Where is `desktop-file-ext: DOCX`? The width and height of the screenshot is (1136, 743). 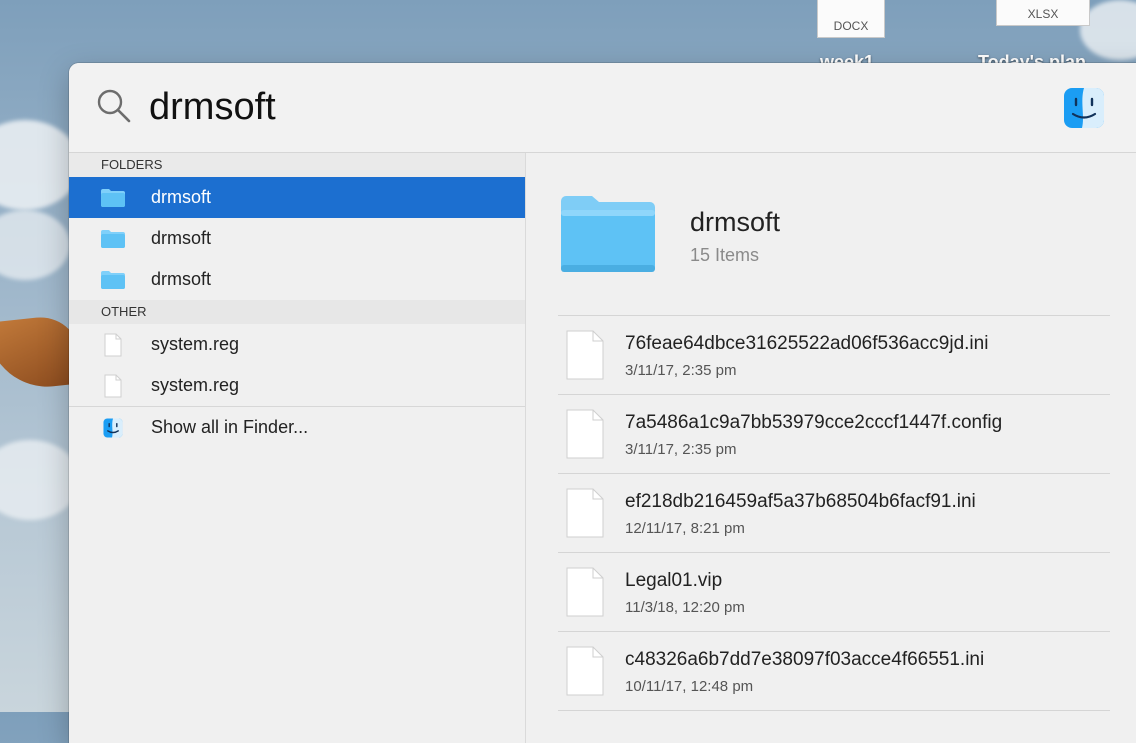
desktop-file-ext: DOCX is located at coordinates (851, 26).